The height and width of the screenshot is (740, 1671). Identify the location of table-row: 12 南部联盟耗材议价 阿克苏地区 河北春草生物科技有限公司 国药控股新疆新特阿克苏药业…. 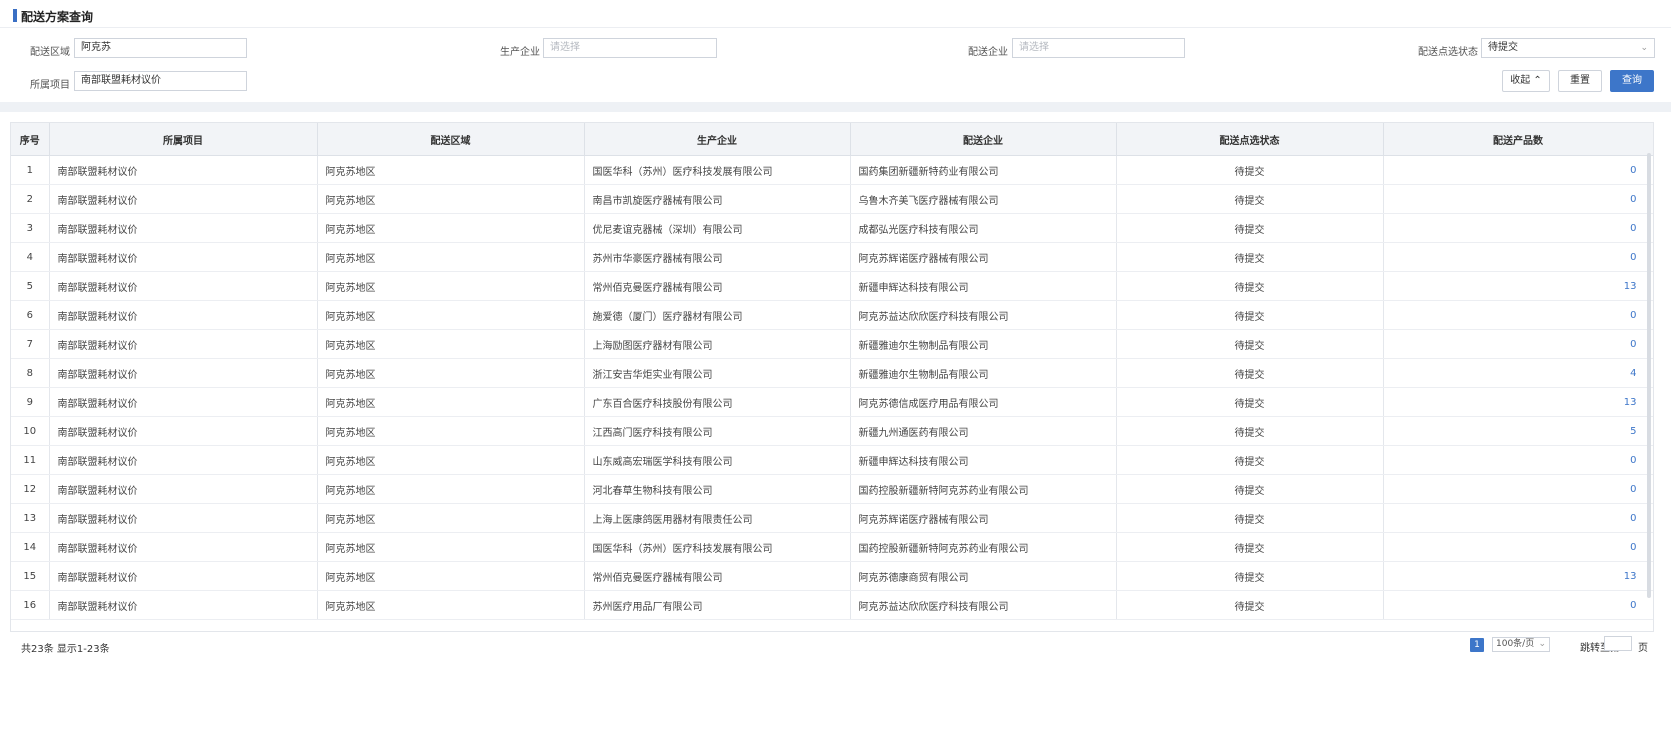
(832, 489).